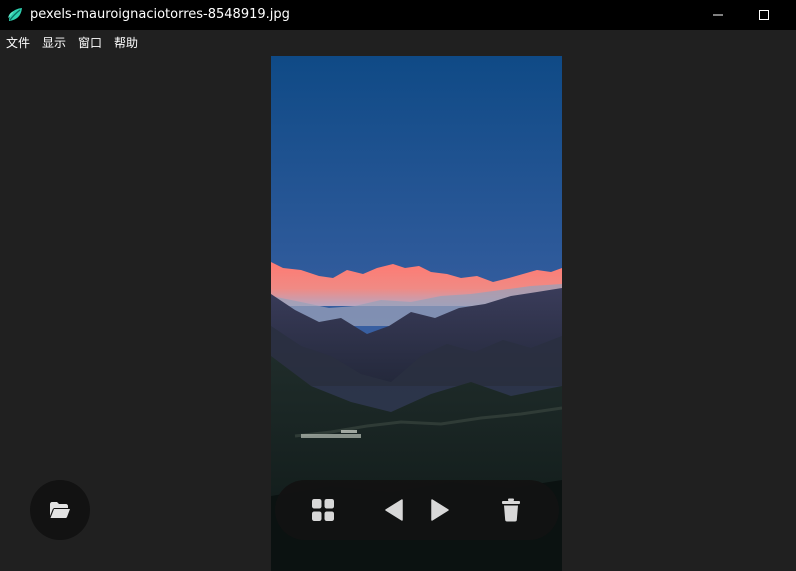 The width and height of the screenshot is (796, 571). I want to click on delete-image-button, so click(511, 510).